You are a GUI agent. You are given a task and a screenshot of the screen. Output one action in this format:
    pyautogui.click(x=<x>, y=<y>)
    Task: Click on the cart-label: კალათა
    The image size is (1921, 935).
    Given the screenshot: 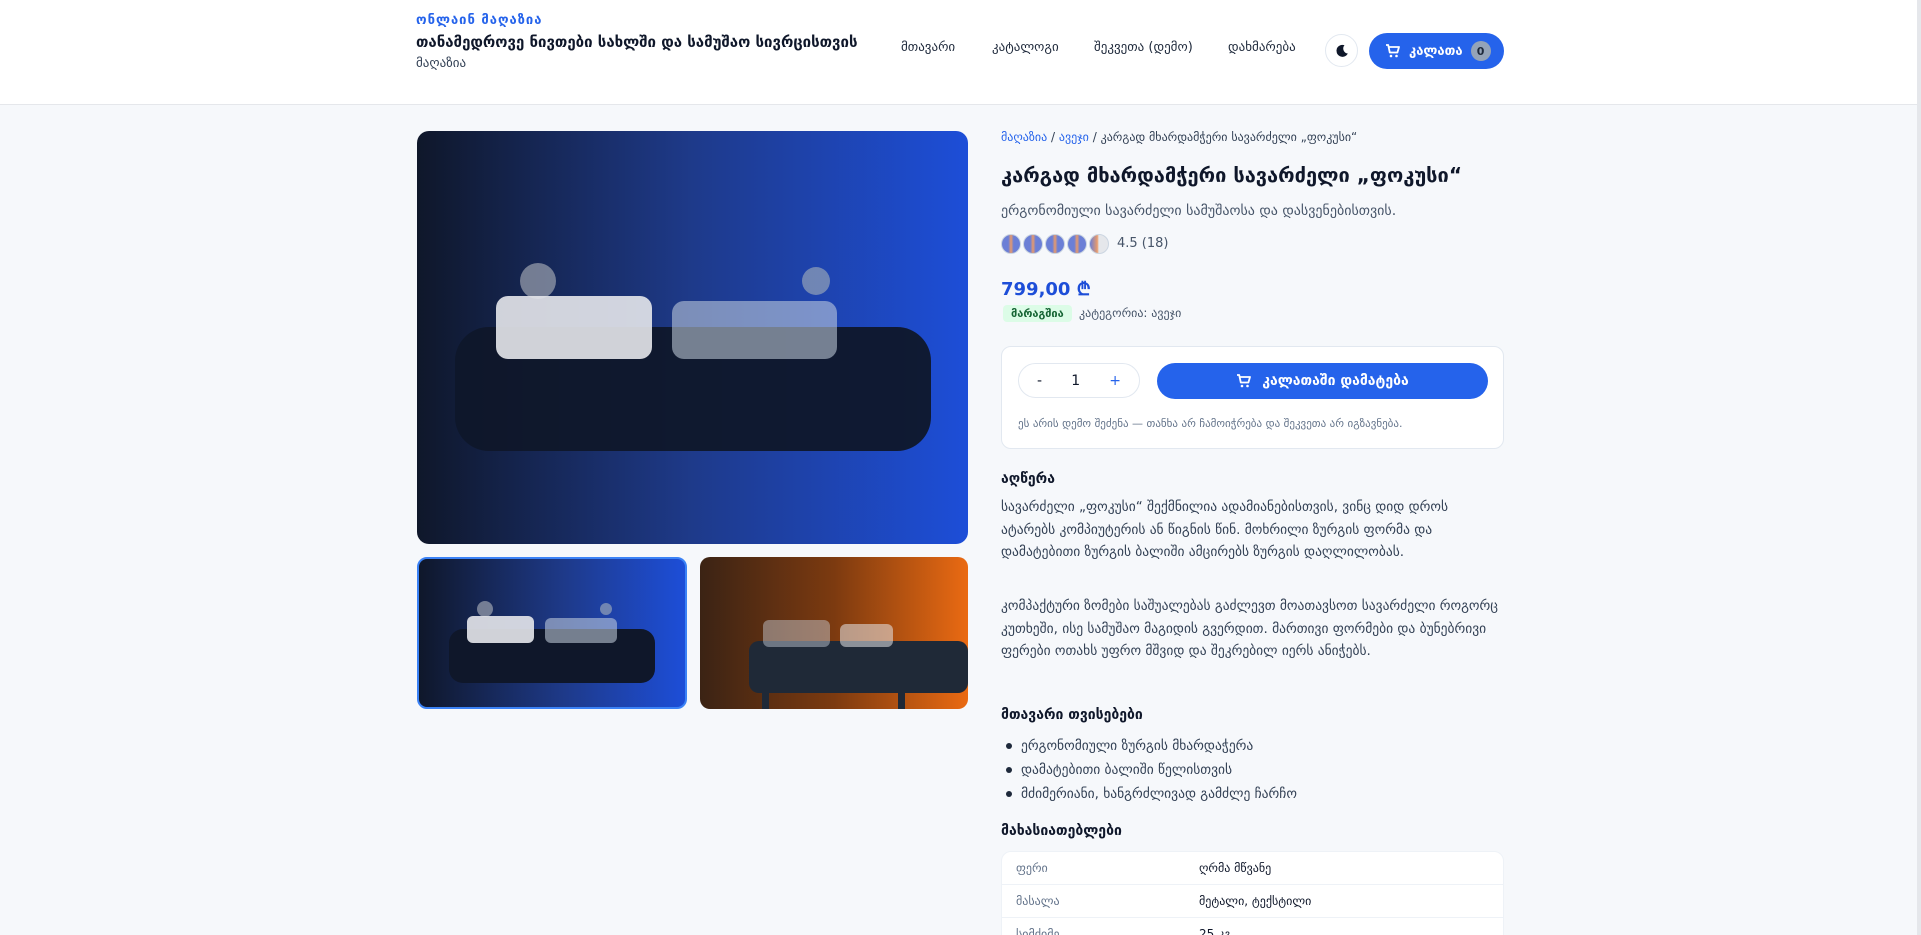 What is the action you would take?
    pyautogui.click(x=1436, y=51)
    